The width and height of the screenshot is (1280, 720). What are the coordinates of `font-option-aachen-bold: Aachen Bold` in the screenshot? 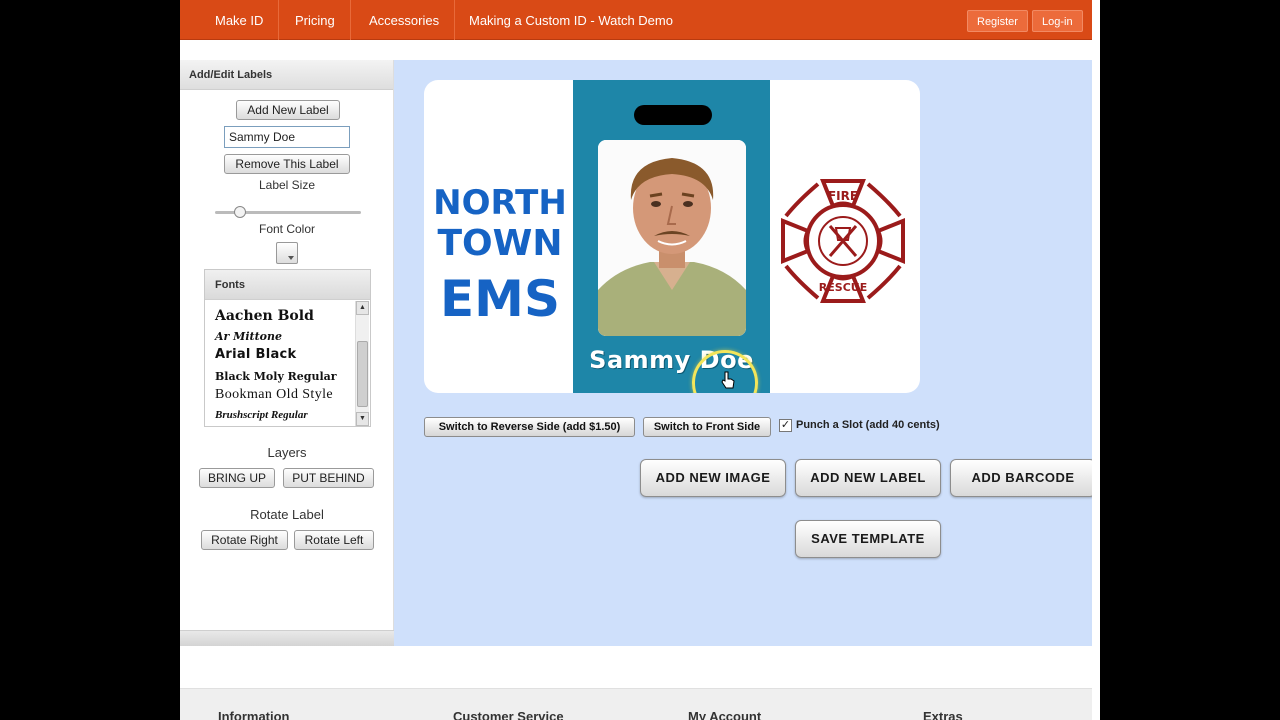 It's located at (264, 316).